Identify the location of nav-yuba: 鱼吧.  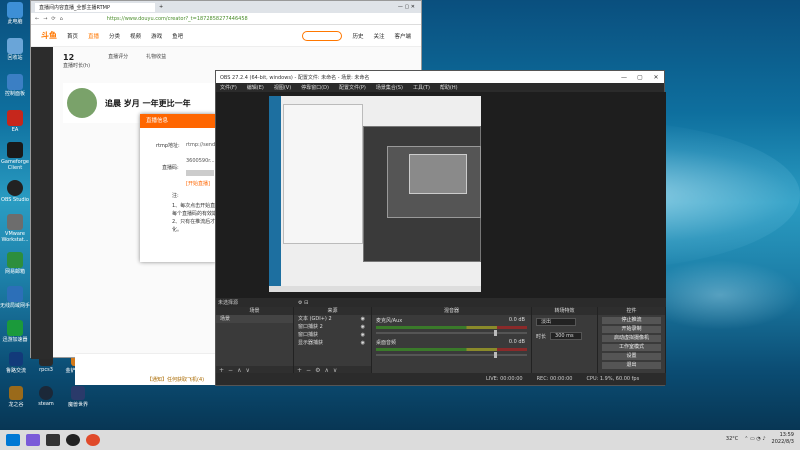
(177, 36).